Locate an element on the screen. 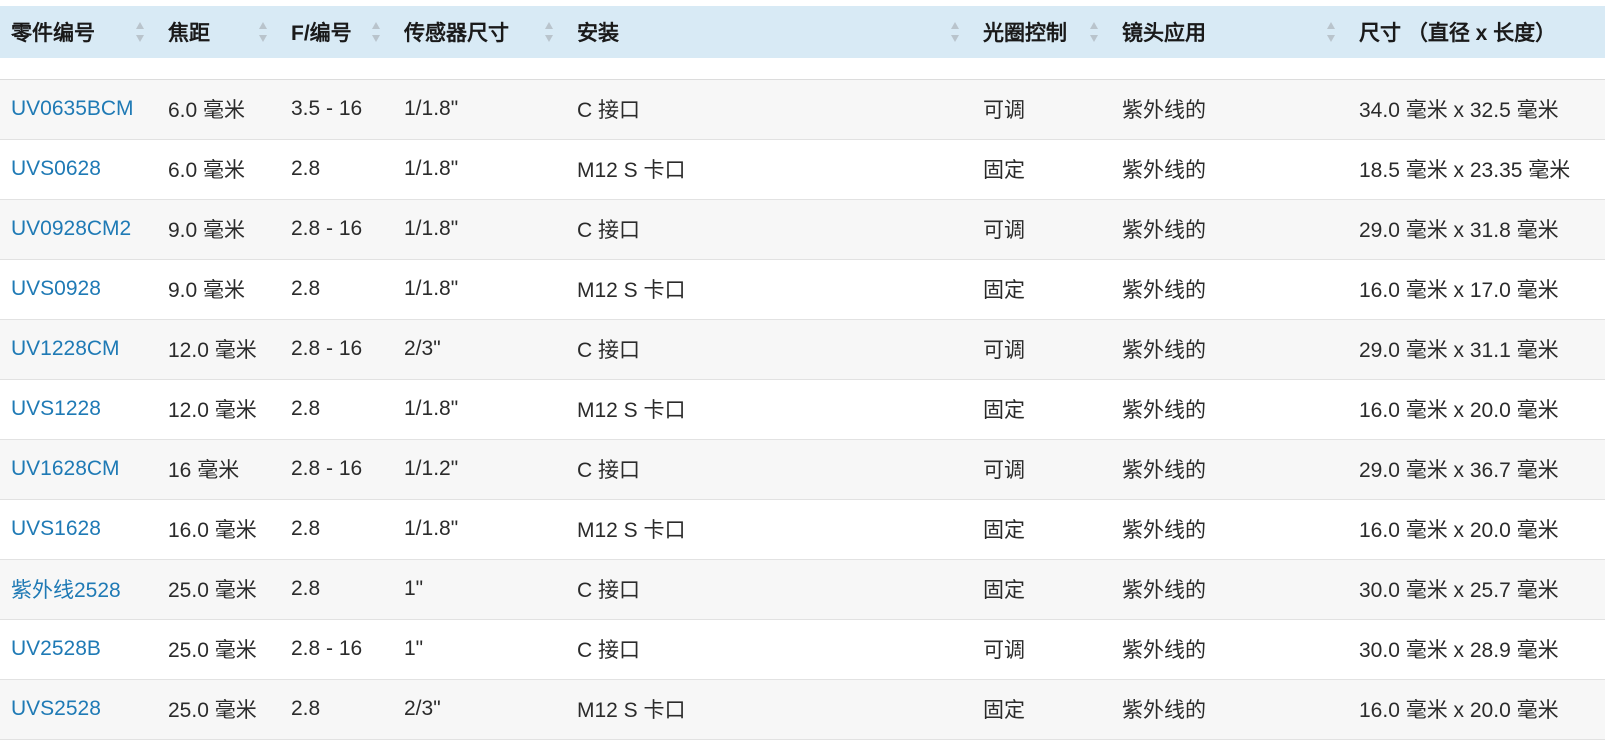  table-header-row: 零件编号 焦距 F/编号 传感器尺寸 安装 光圈控制 镜头应用 尺寸 （直径 x 长度） is located at coordinates (802, 32).